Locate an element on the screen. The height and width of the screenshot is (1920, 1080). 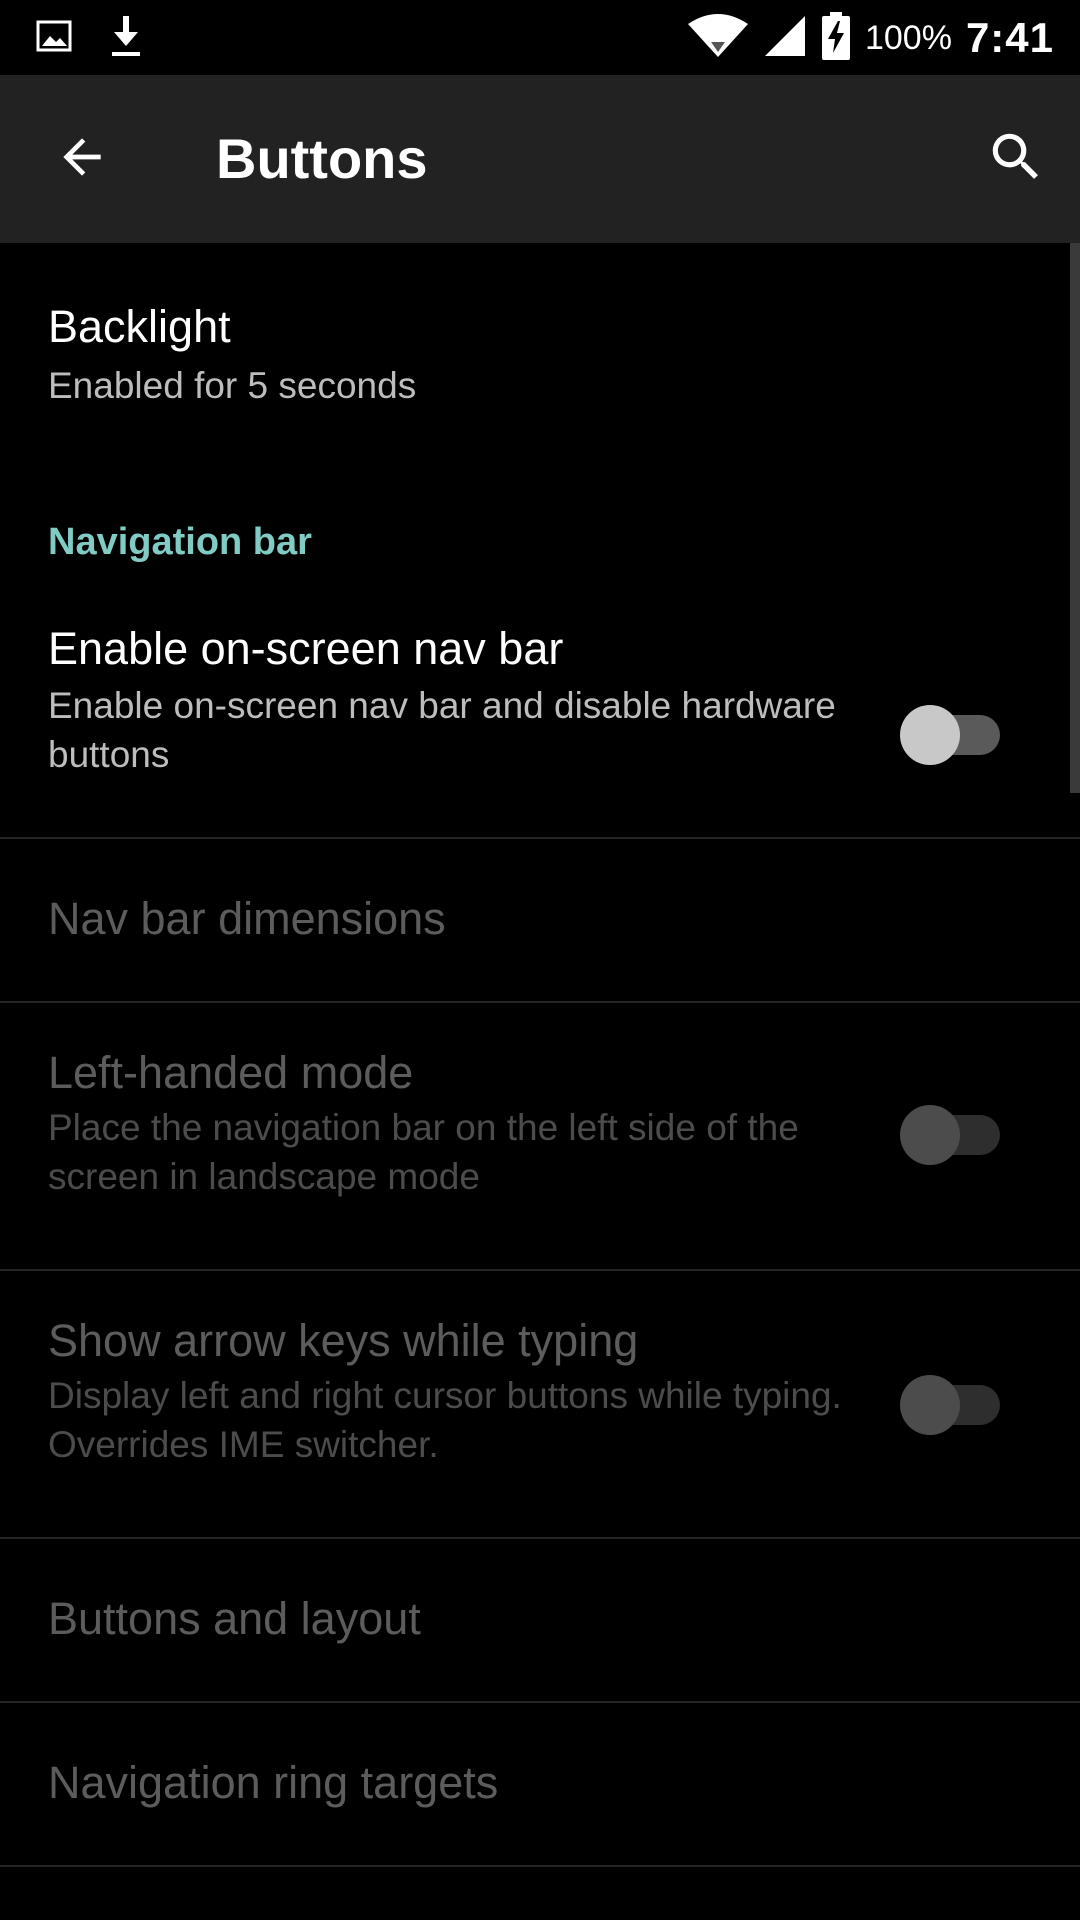
battery-charging-icon is located at coordinates (836, 38).